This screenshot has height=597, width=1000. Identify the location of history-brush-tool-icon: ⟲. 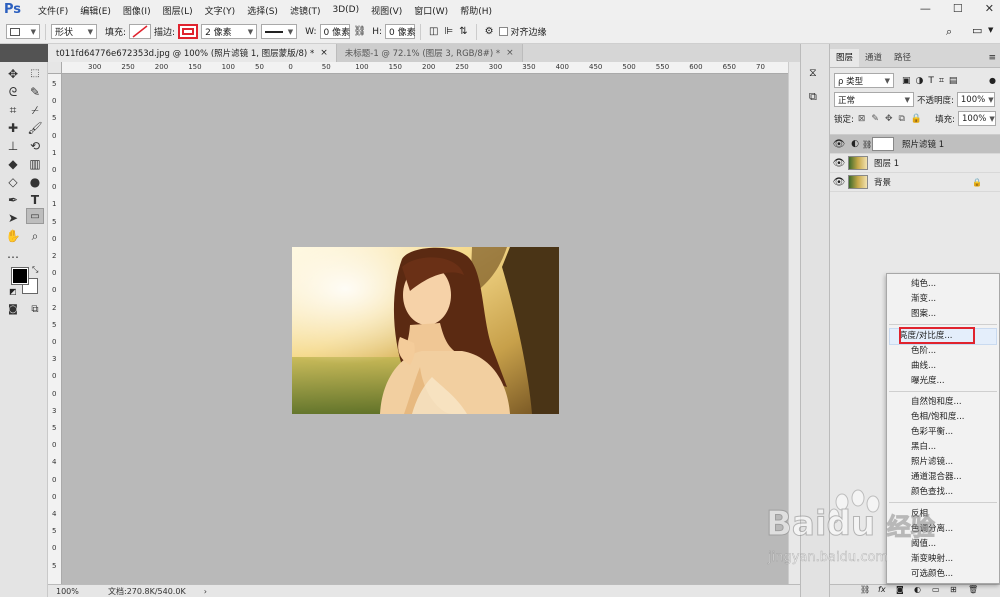
(35, 146).